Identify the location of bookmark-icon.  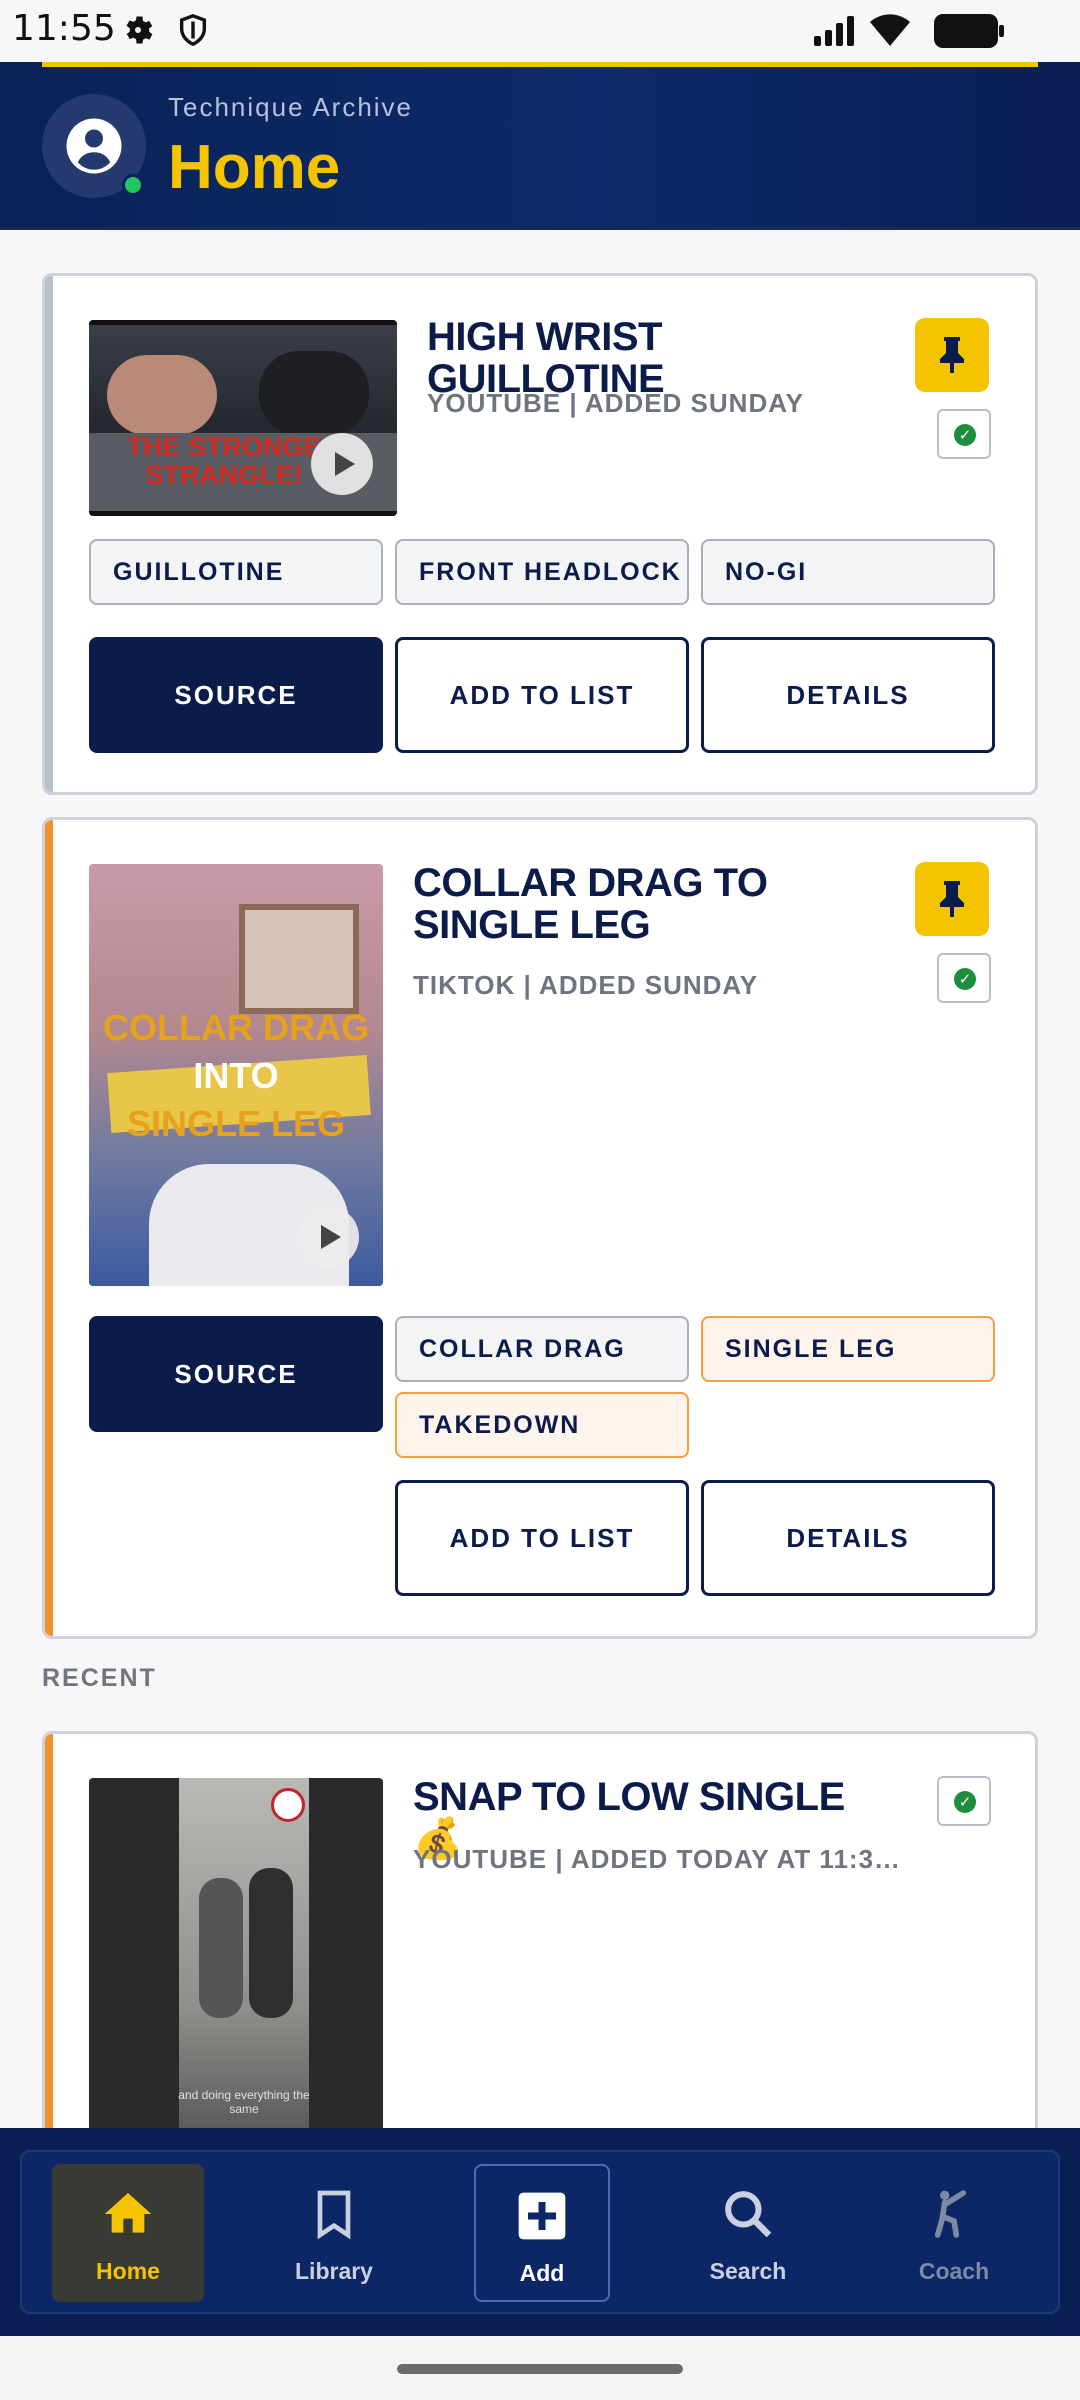
(334, 2215).